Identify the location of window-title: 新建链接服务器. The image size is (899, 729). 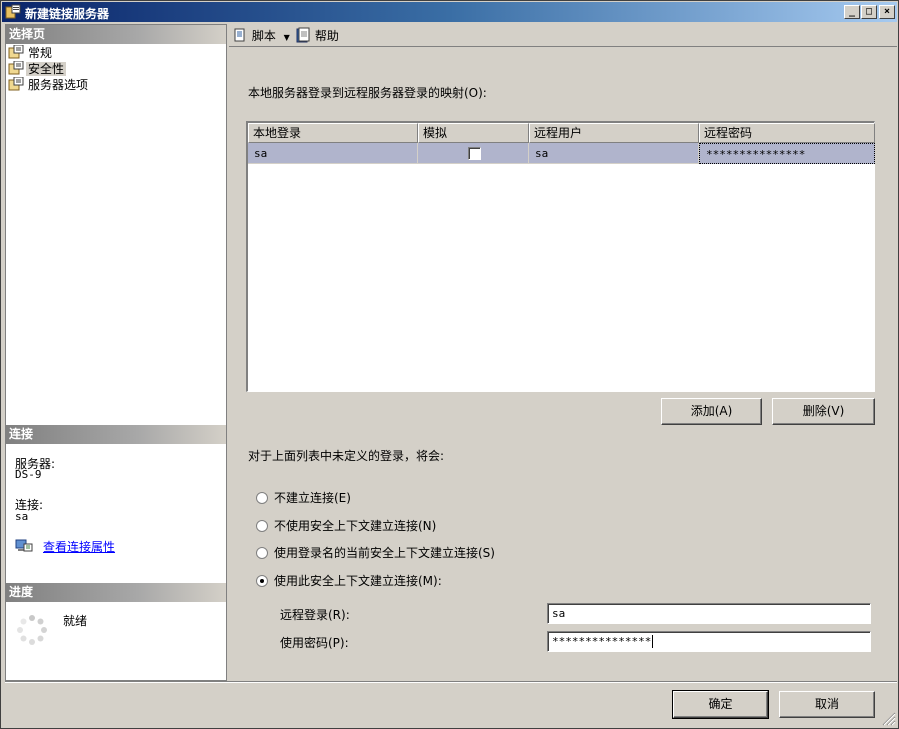
(67, 14).